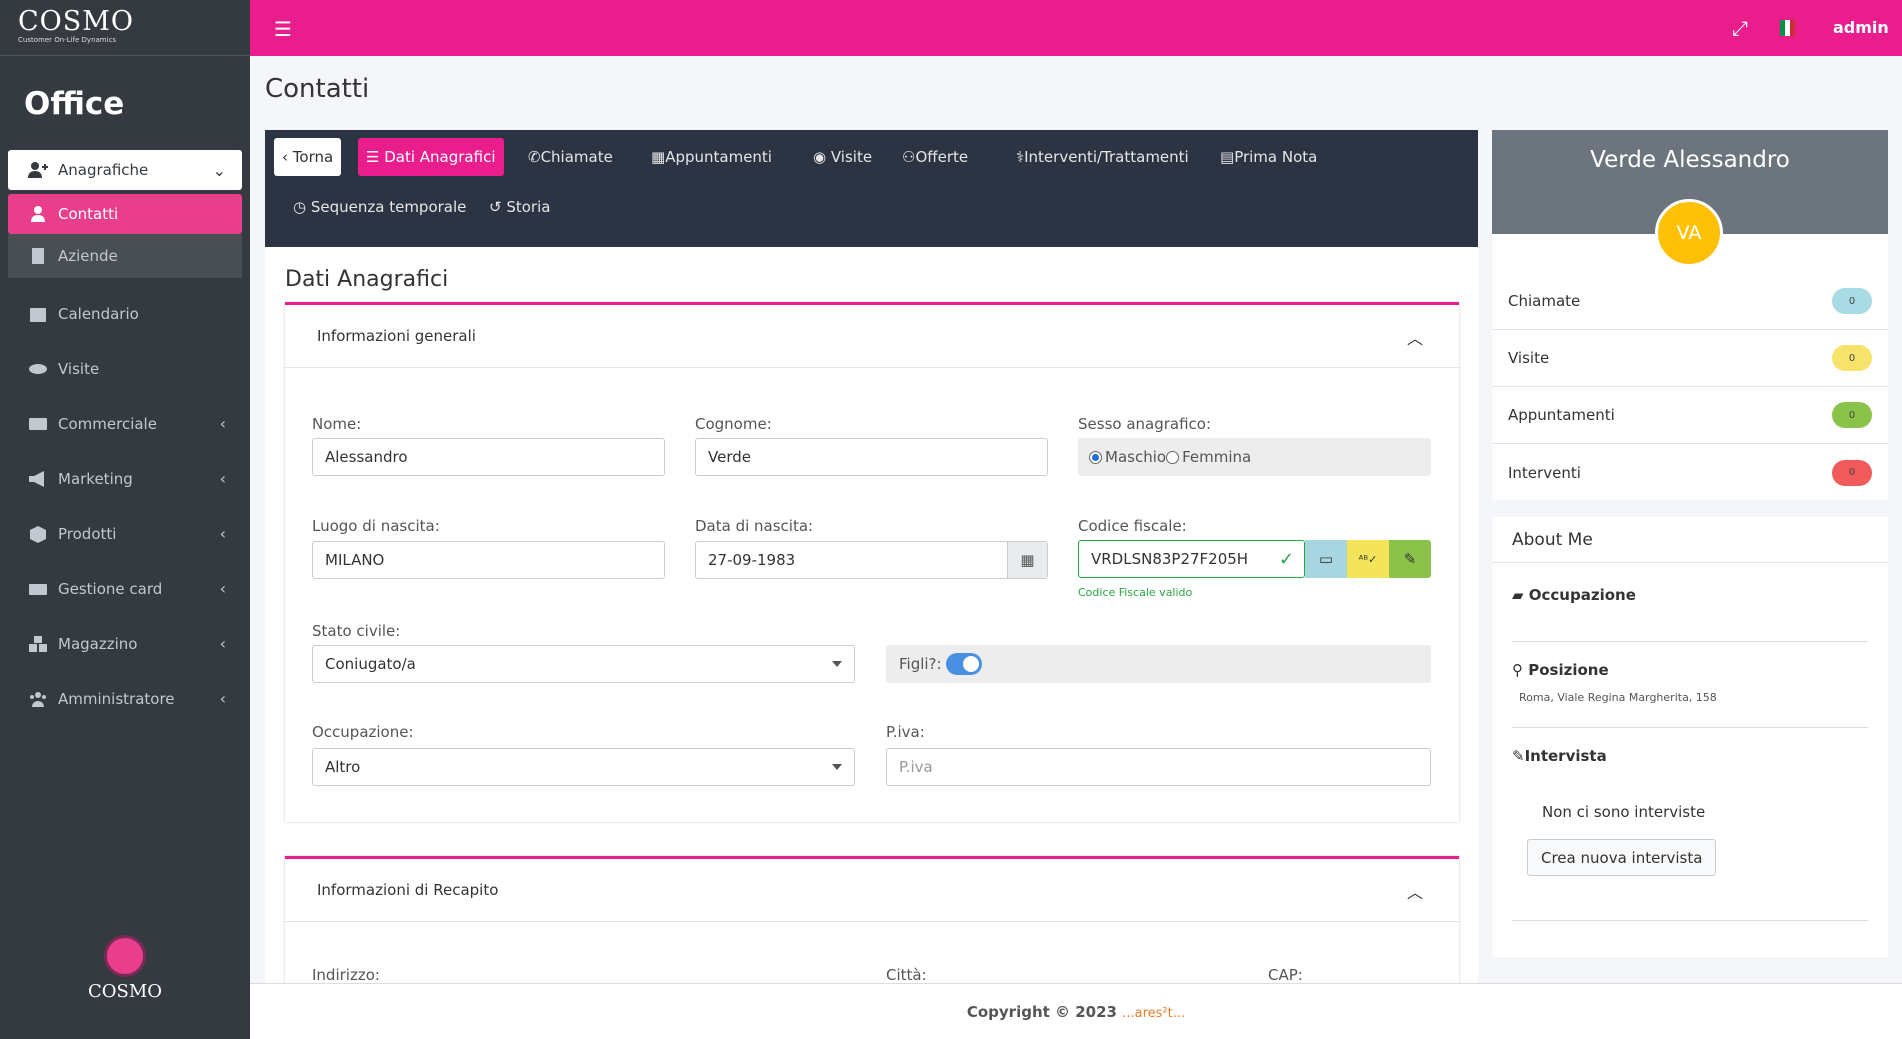 This screenshot has height=1039, width=1902. What do you see at coordinates (302, 207) in the screenshot?
I see `clock-icon: ◷` at bounding box center [302, 207].